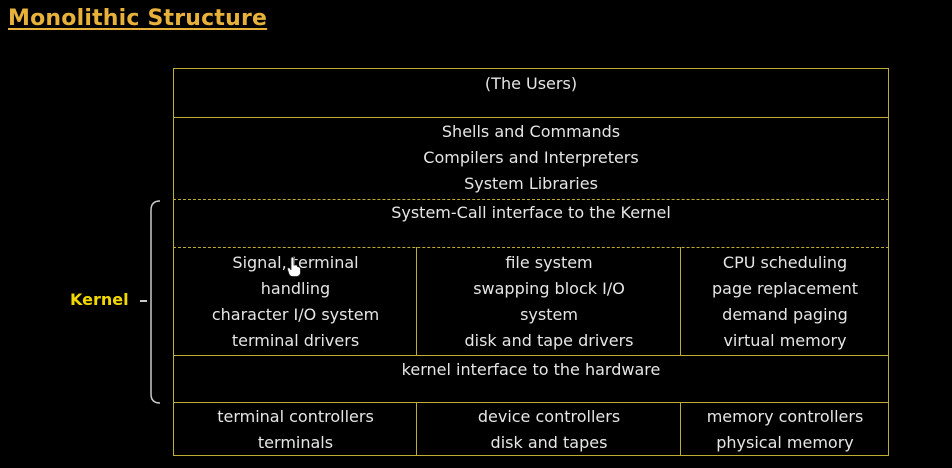  What do you see at coordinates (99, 299) in the screenshot?
I see `kernel-label: Kernel` at bounding box center [99, 299].